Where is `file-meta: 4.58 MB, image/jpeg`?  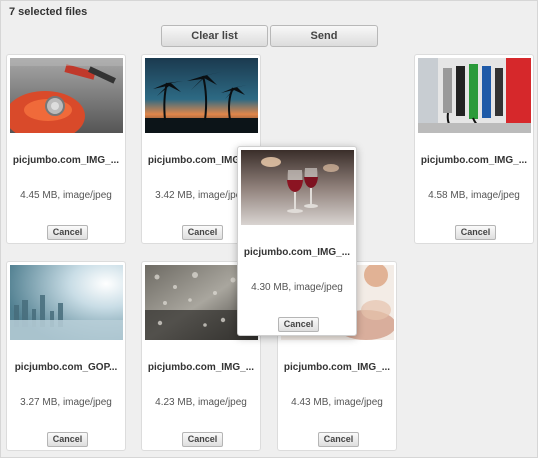
file-meta: 4.58 MB, image/jpeg is located at coordinates (474, 195).